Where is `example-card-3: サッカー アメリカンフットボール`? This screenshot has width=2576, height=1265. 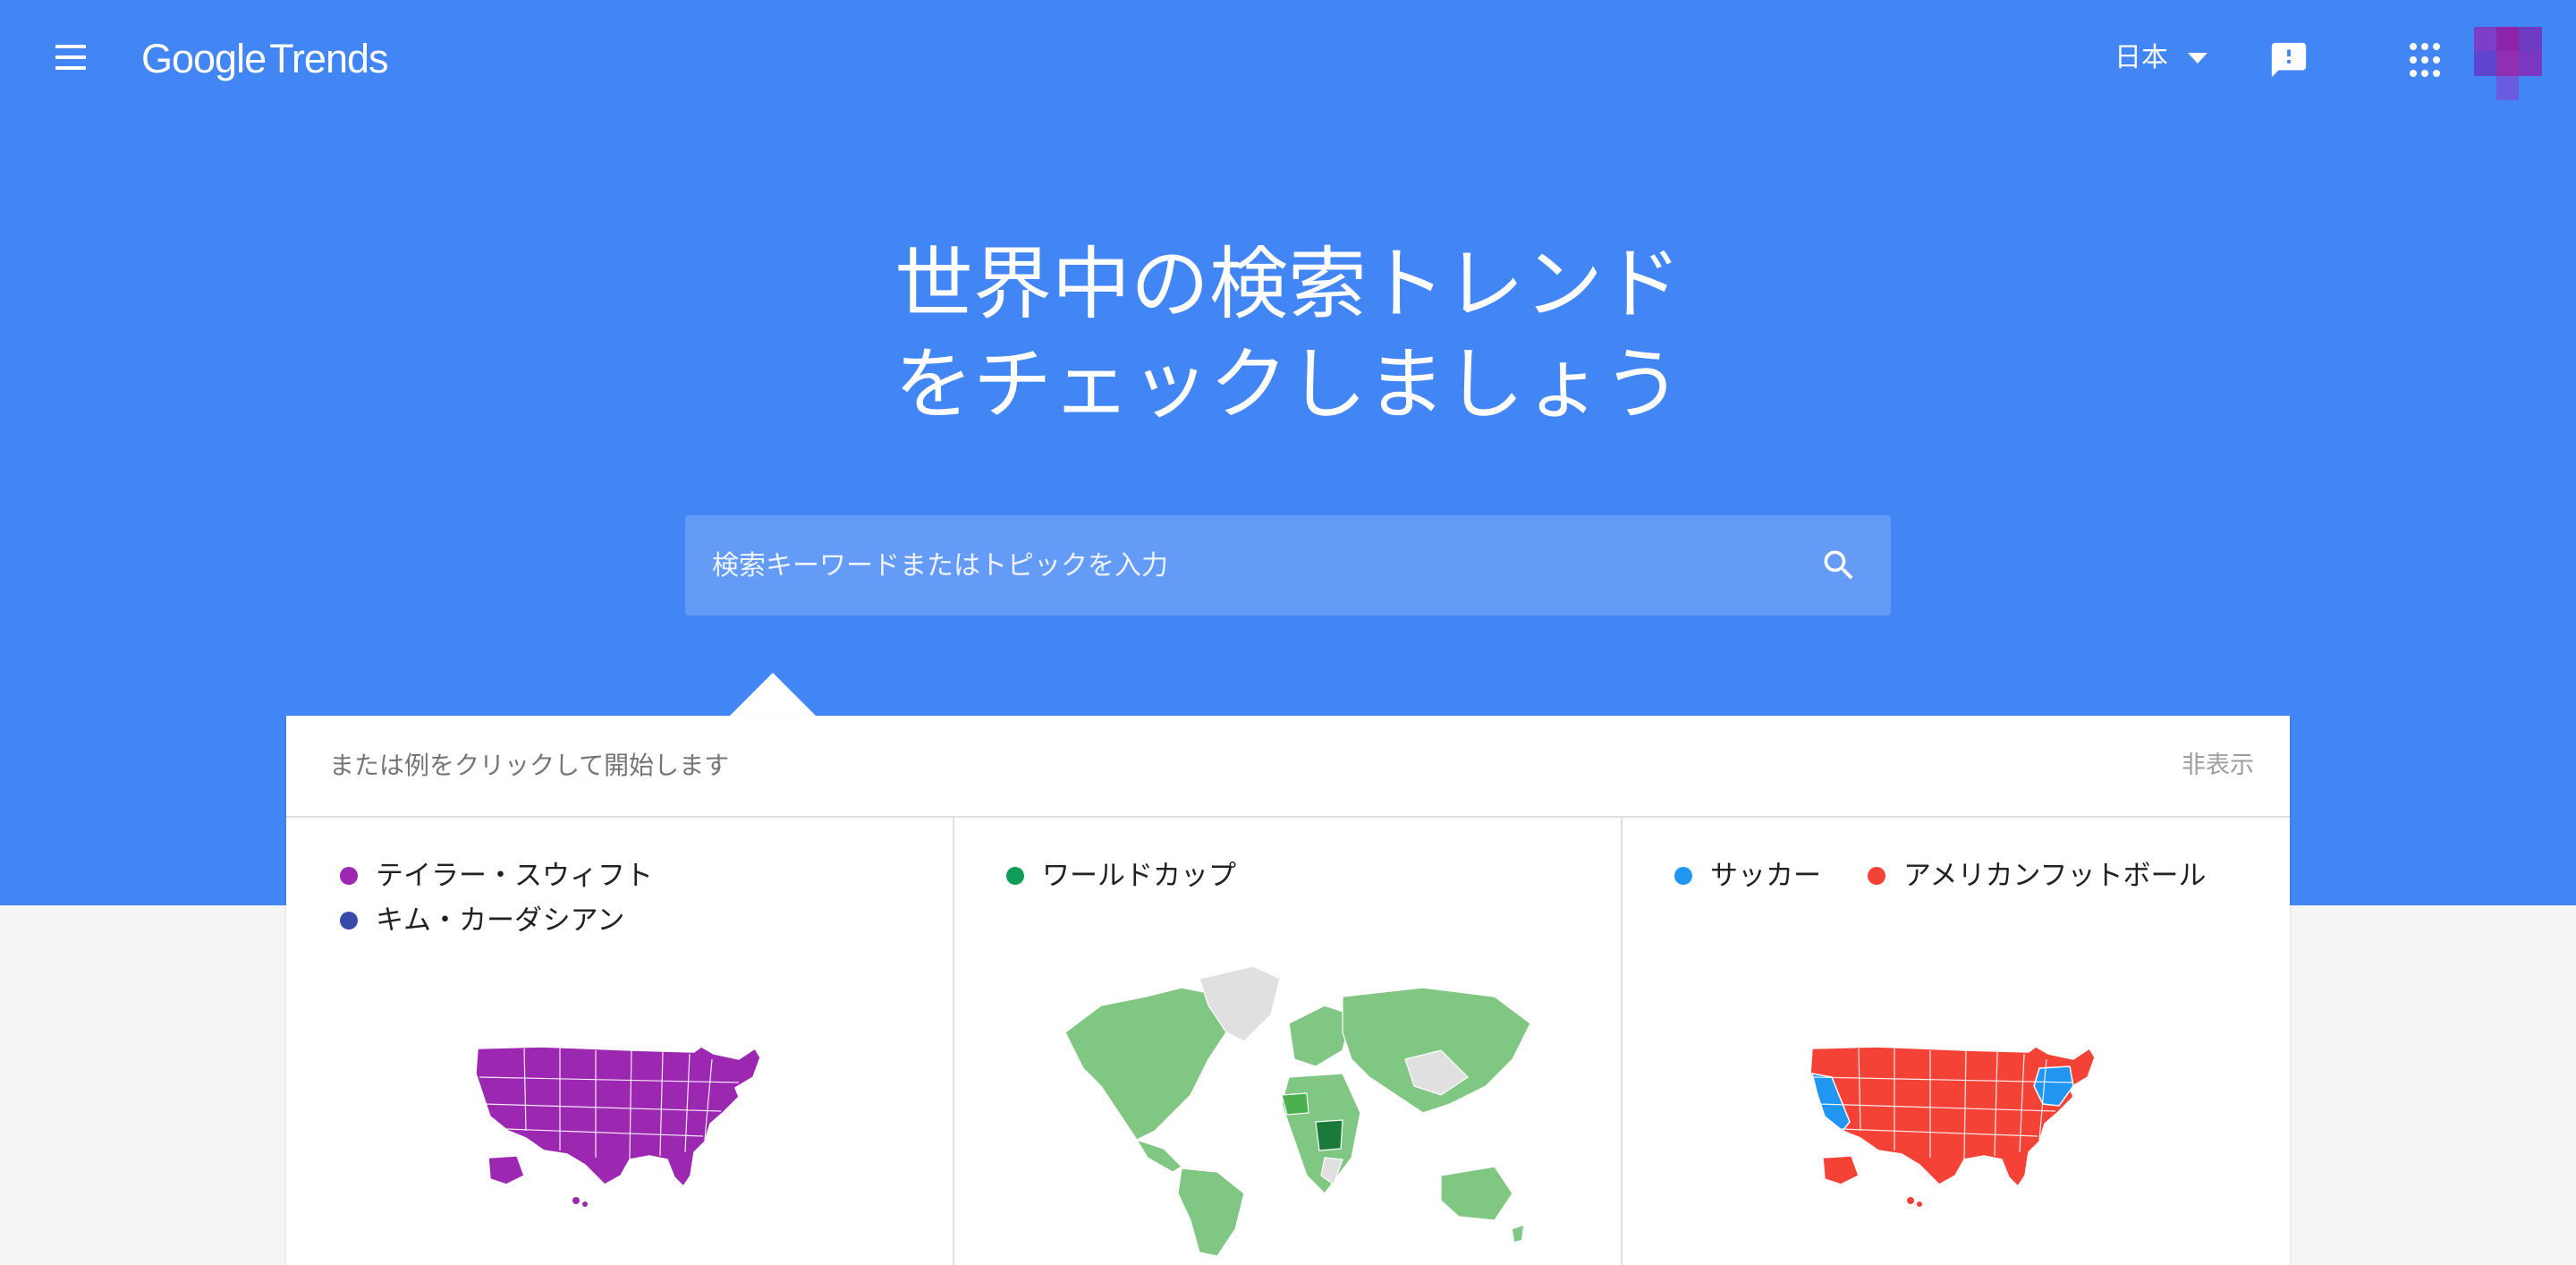 example-card-3: サッカー アメリカンフットボール is located at coordinates (1955, 1041).